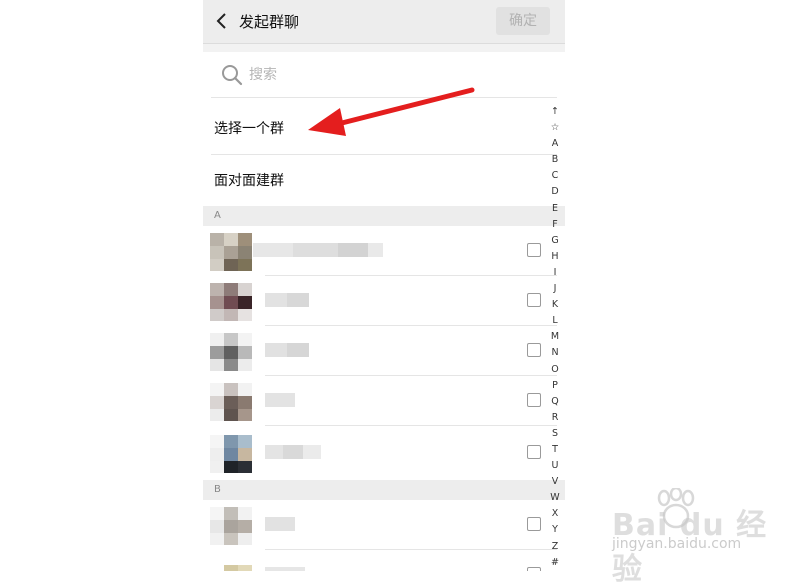 This screenshot has height=588, width=796. Describe the element at coordinates (554, 321) in the screenshot. I see `index-letter: L` at that location.